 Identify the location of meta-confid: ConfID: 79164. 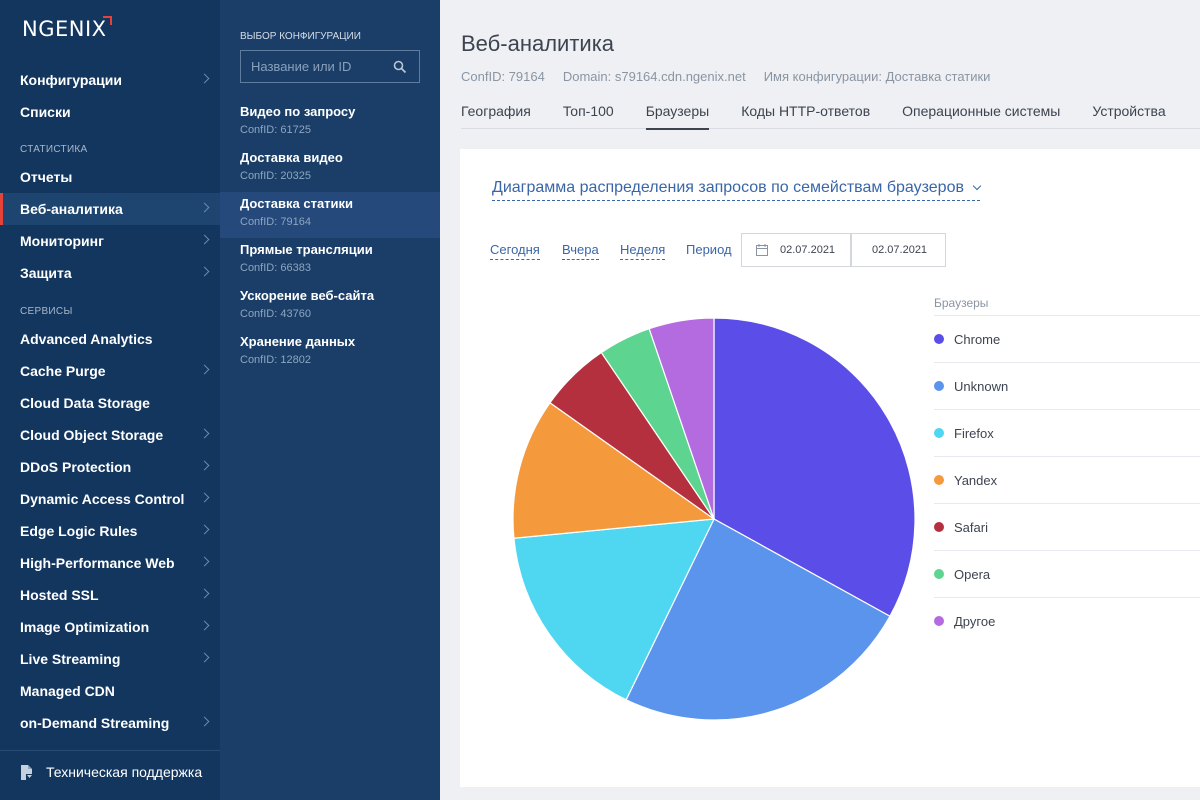
(503, 76).